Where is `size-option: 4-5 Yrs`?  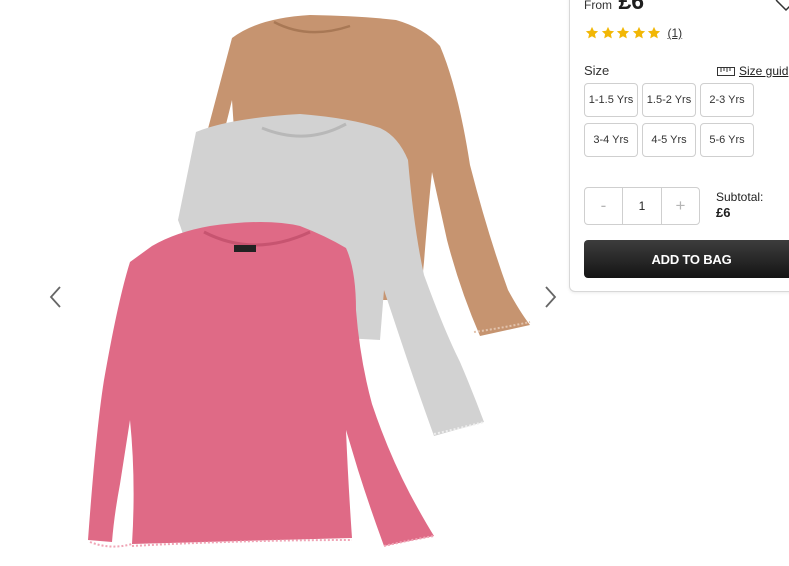
size-option: 4-5 Yrs is located at coordinates (669, 140).